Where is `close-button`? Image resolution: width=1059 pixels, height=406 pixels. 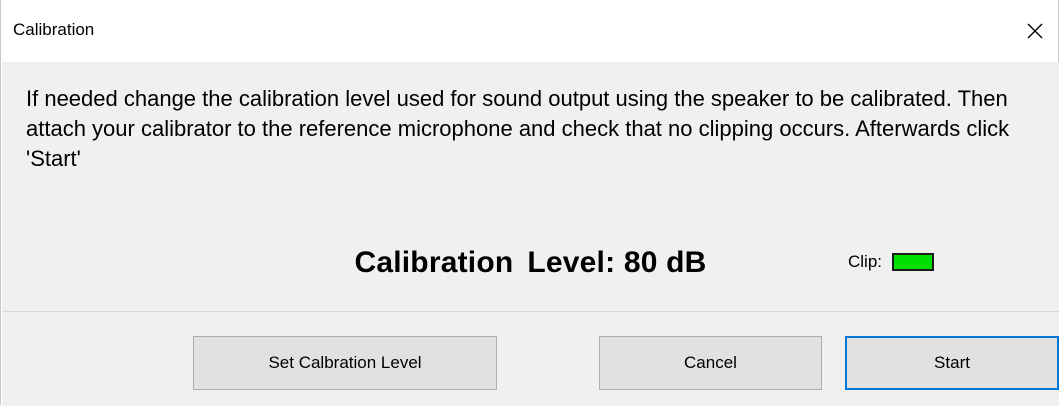 close-button is located at coordinates (1035, 31).